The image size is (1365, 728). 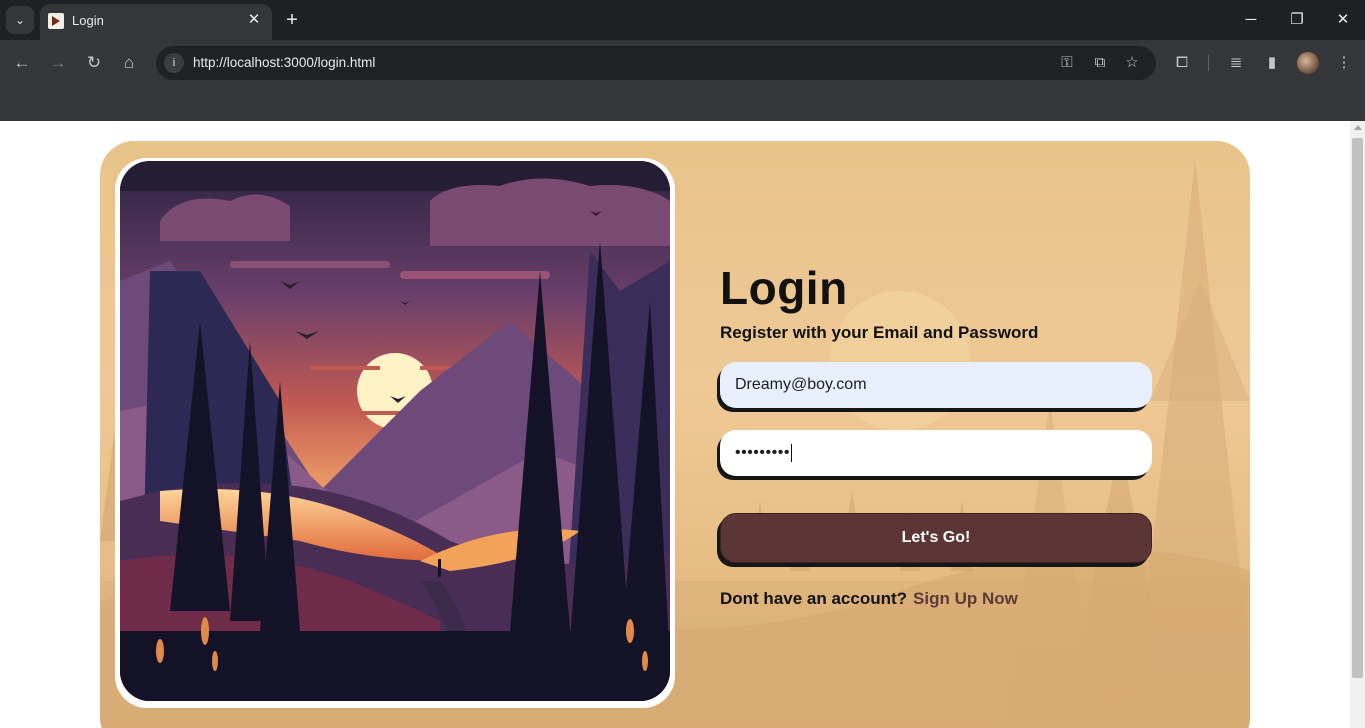 I want to click on signup-link: Sign Up Now, so click(x=965, y=598).